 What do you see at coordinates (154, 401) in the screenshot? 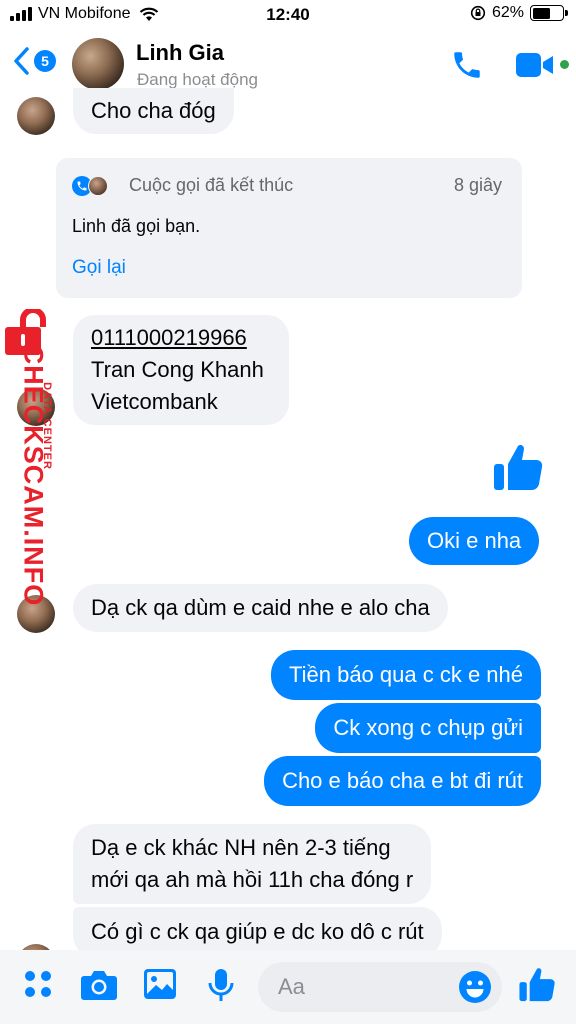
I see `bank-name: Vietcombank` at bounding box center [154, 401].